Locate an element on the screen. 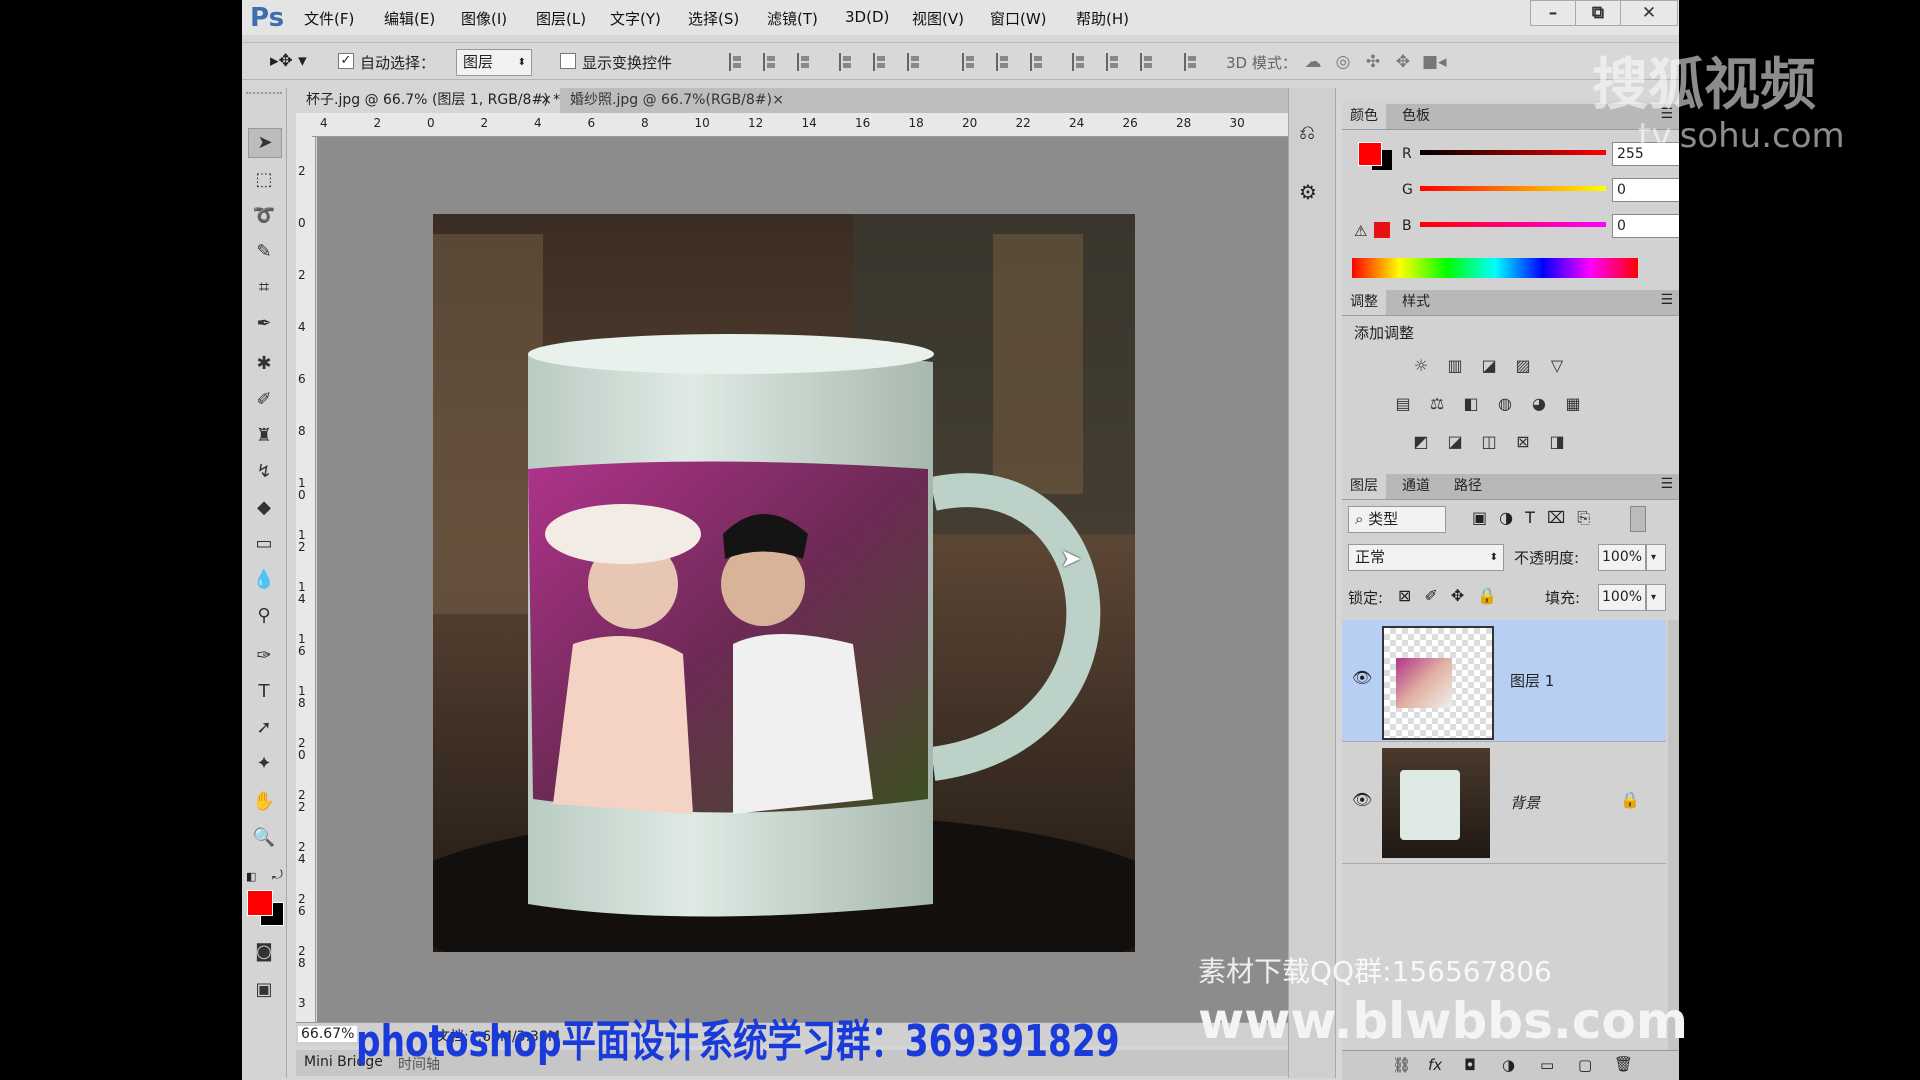 Image resolution: width=1920 pixels, height=1080 pixels. tab-color: 颜色 is located at coordinates (1364, 116).